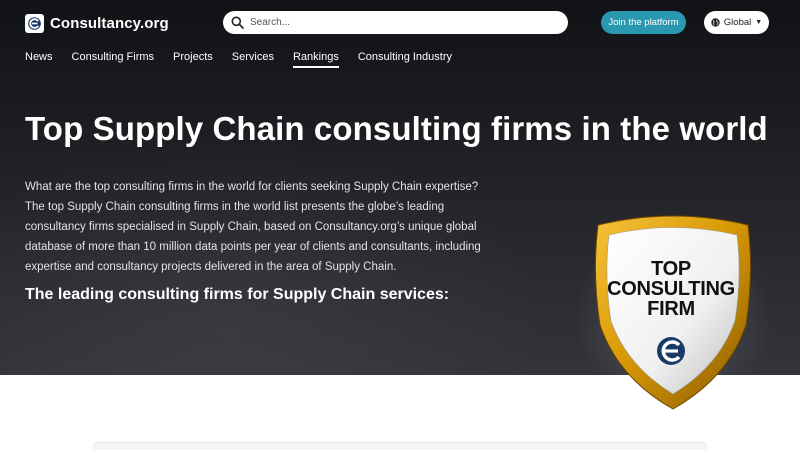  I want to click on nav-item-consulting-industry: Consulting Industry, so click(405, 59).